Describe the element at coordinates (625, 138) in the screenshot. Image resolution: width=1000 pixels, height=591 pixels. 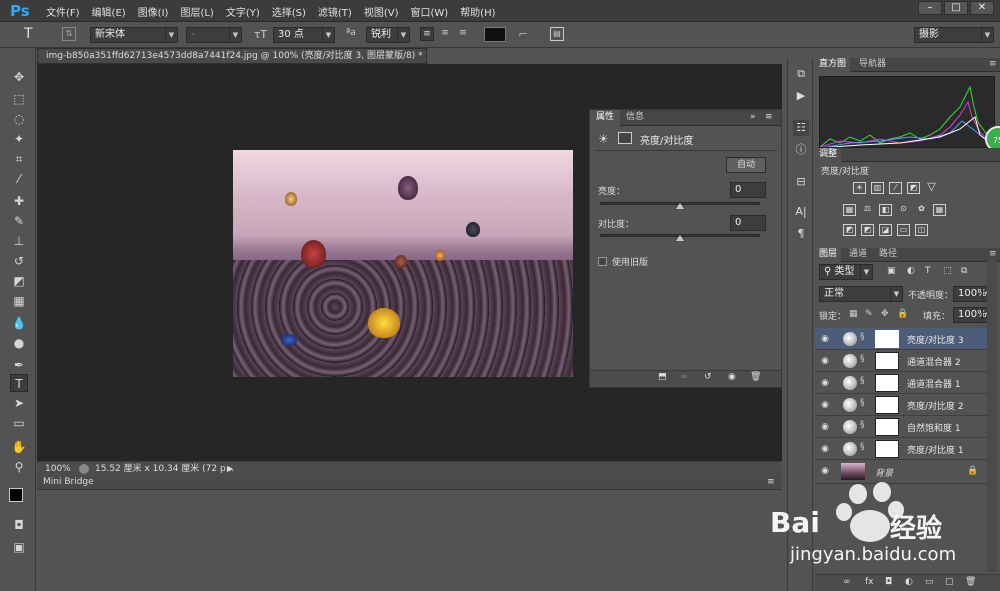
I see `mask-icon` at that location.